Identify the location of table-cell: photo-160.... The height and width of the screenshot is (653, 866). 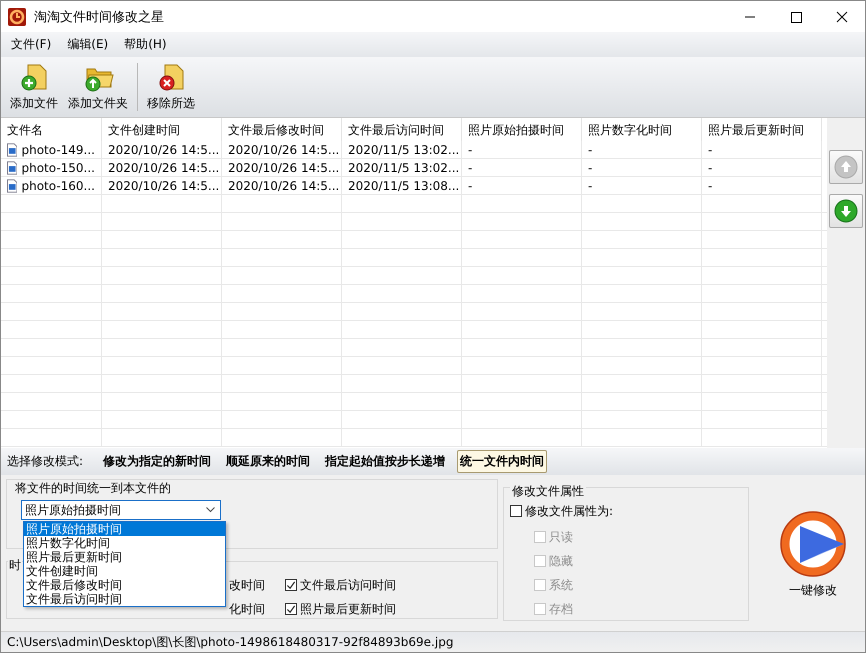
(58, 185).